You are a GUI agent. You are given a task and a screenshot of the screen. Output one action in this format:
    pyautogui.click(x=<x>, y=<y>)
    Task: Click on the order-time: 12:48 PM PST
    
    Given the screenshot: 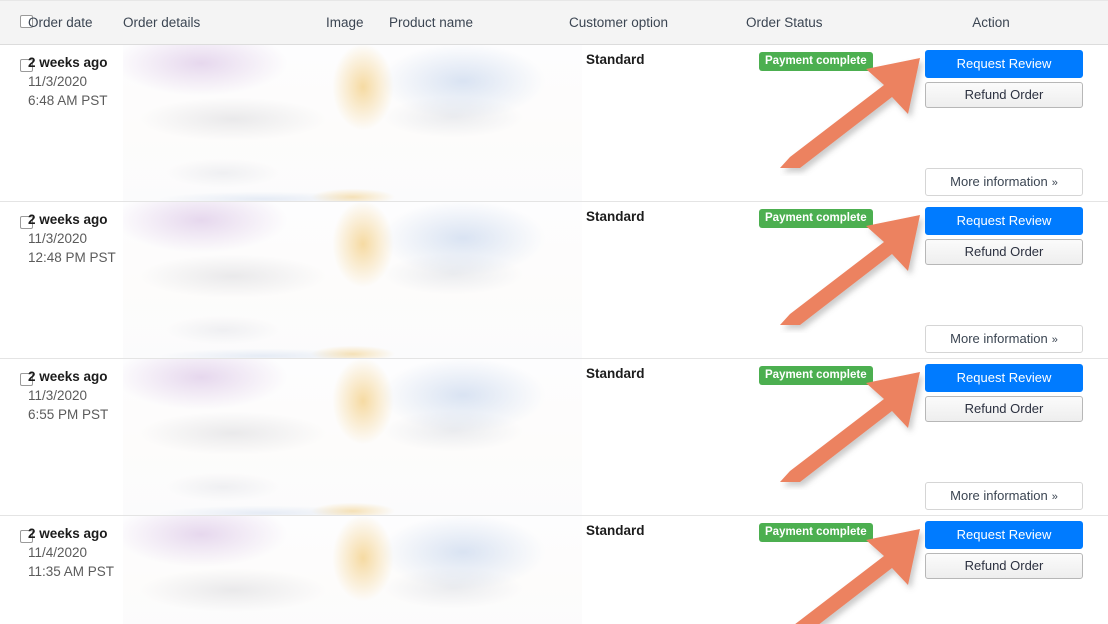 What is the action you would take?
    pyautogui.click(x=72, y=257)
    